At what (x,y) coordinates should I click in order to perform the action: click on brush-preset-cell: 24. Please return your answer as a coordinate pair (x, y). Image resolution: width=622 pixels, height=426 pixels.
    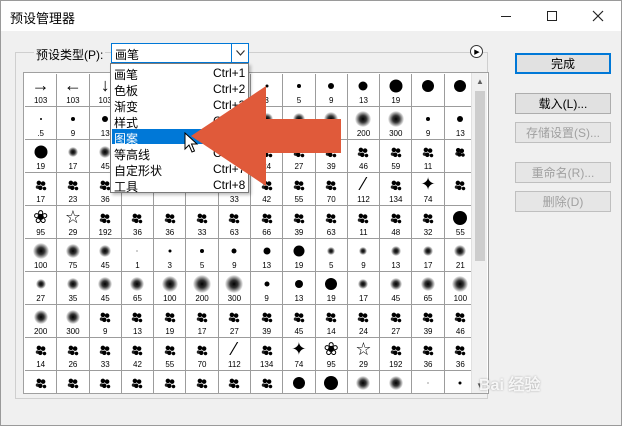
    Looking at the image, I should click on (363, 321).